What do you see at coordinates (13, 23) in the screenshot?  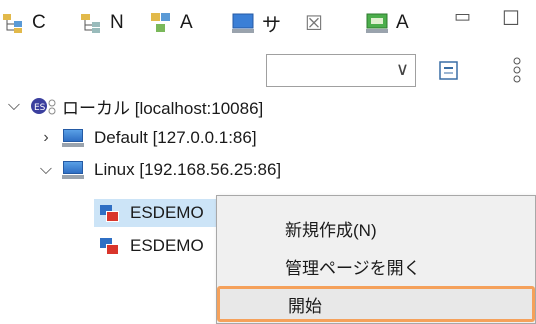 I see `hierarchy-icon` at bounding box center [13, 23].